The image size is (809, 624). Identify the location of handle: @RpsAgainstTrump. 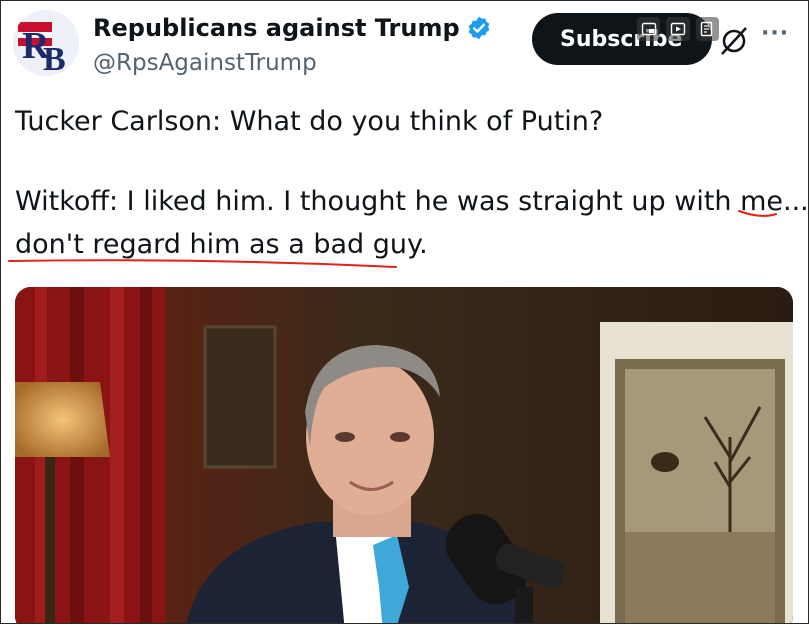
(205, 63).